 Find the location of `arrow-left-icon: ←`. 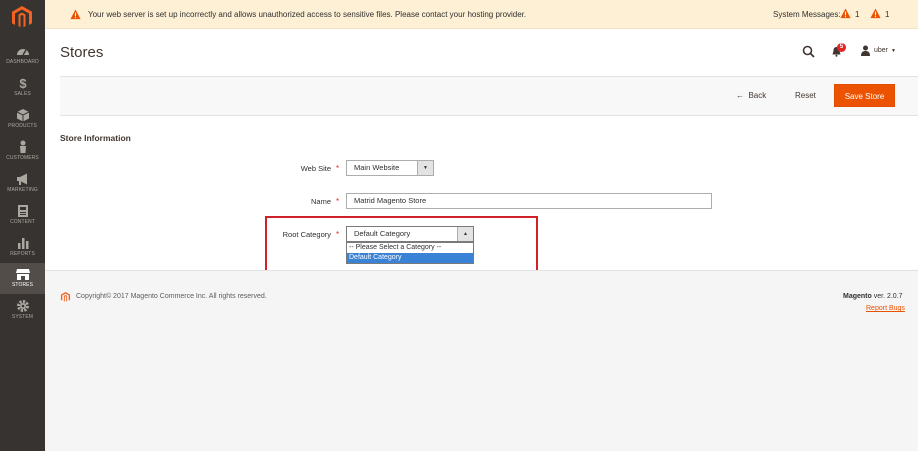

arrow-left-icon: ← is located at coordinates (740, 95).